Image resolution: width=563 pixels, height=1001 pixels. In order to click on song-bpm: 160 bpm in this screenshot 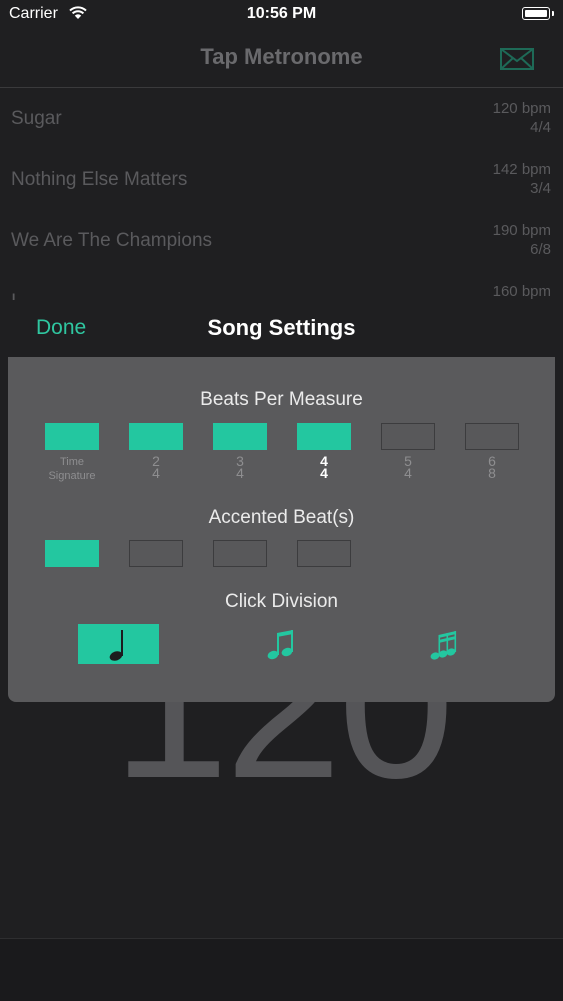, I will do `click(521, 291)`.